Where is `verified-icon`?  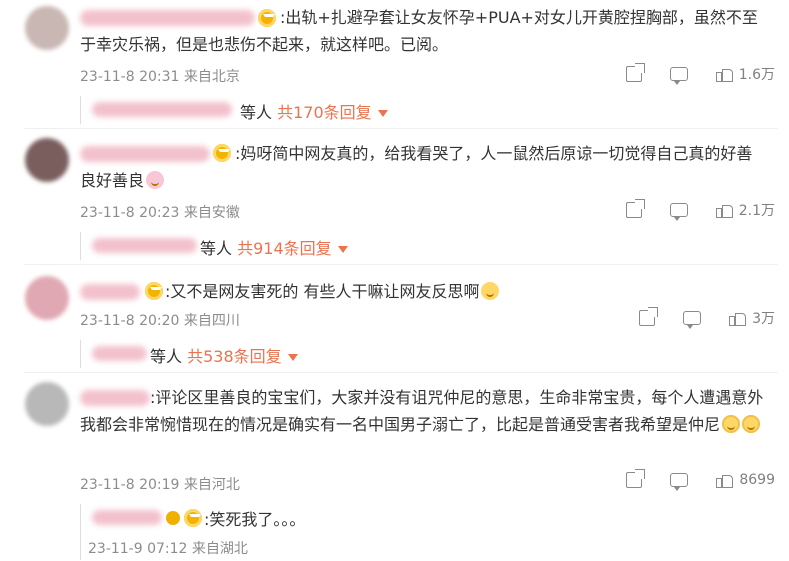 verified-icon is located at coordinates (173, 518).